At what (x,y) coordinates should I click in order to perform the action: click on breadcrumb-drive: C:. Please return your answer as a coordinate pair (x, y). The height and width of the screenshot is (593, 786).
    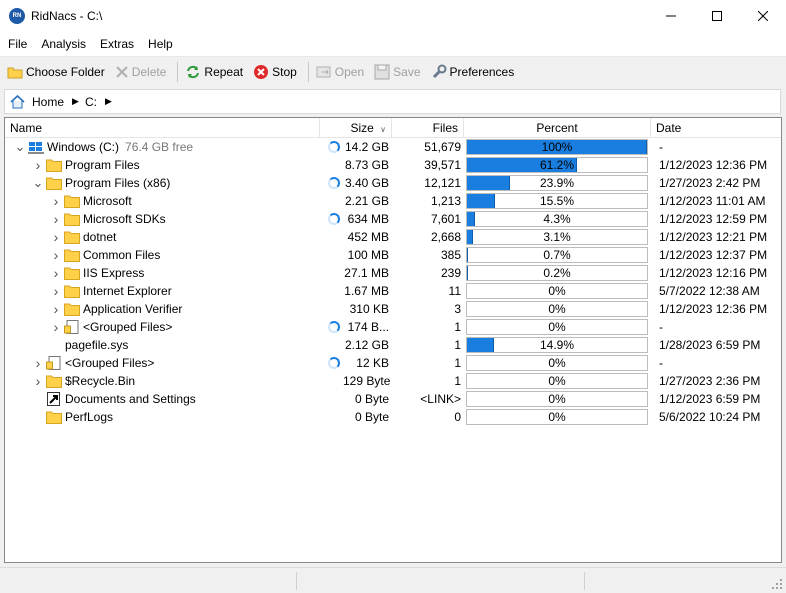
    Looking at the image, I should click on (91, 102).